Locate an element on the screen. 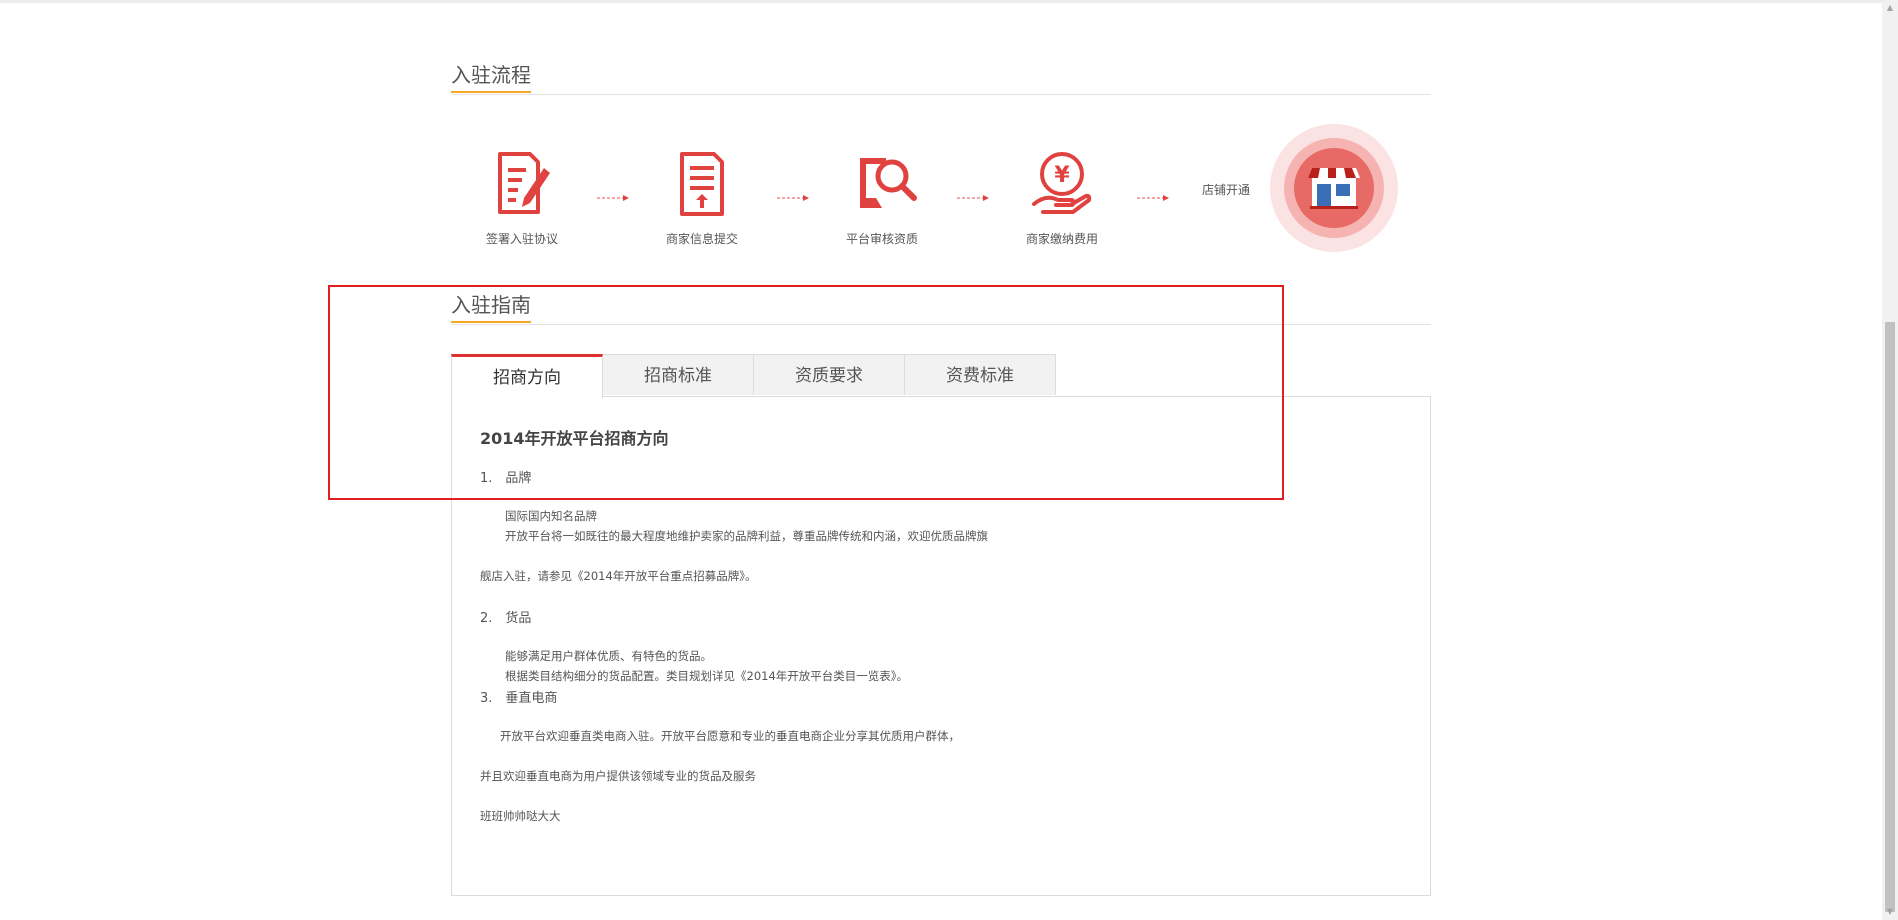  sign-contract-icon is located at coordinates (522, 186).